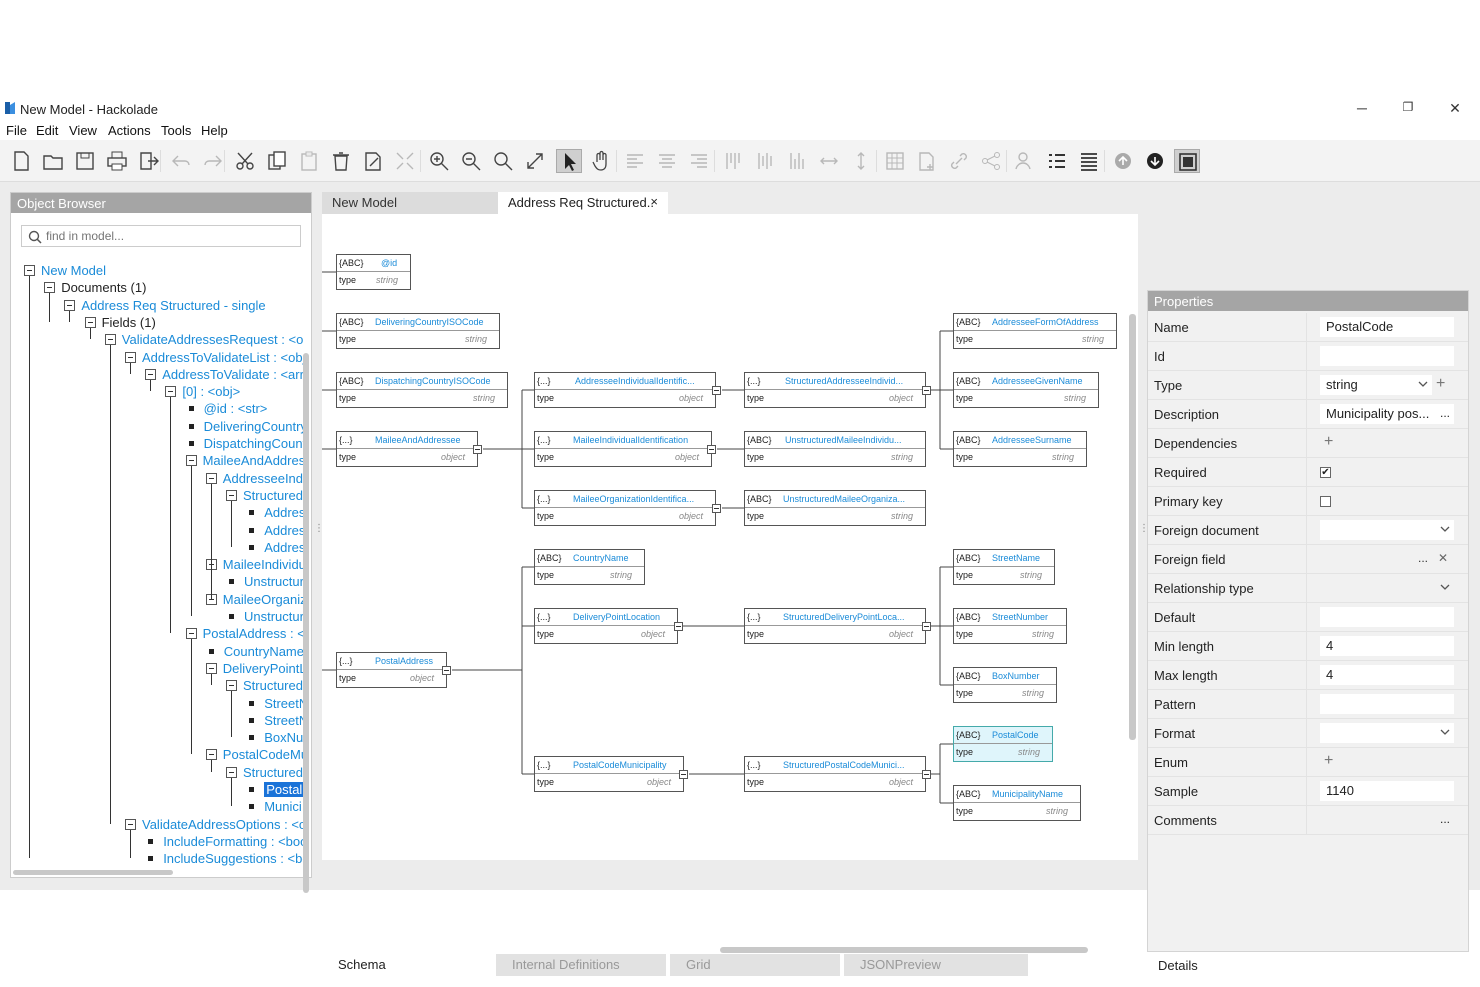  I want to click on open-folder-button, so click(53, 161).